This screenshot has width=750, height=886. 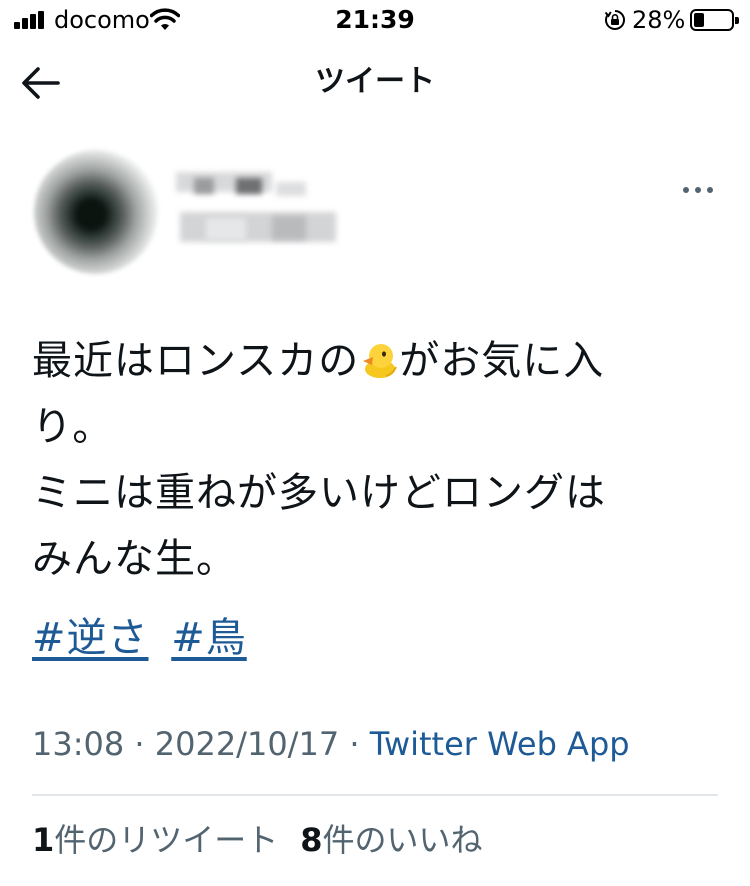 I want to click on engagement-stats: 1件のリツイート 8件のいいね, so click(x=257, y=840).